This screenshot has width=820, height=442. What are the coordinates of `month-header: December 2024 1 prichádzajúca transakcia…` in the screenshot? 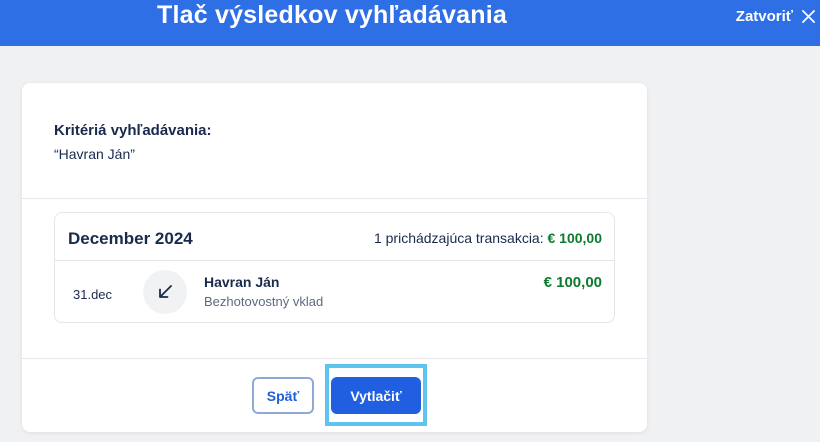 It's located at (334, 237).